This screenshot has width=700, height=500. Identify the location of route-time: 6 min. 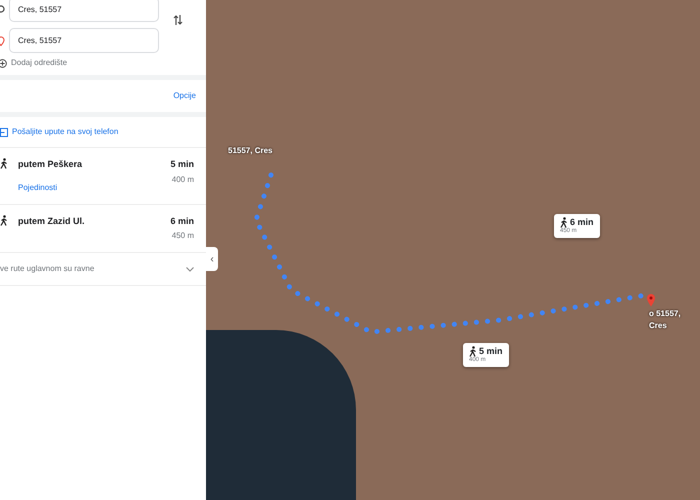
(182, 221).